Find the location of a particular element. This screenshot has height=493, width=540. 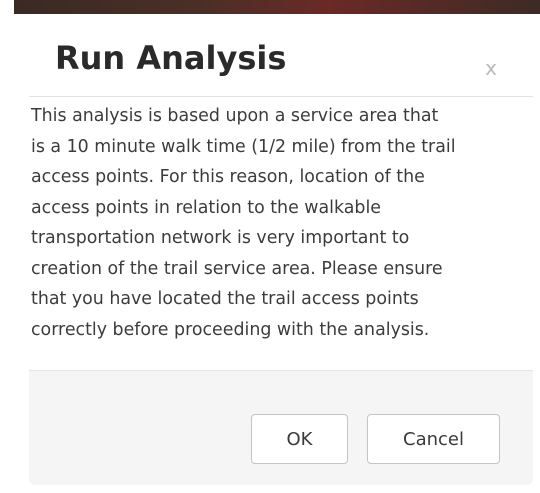

ok-button: OK is located at coordinates (299, 439).